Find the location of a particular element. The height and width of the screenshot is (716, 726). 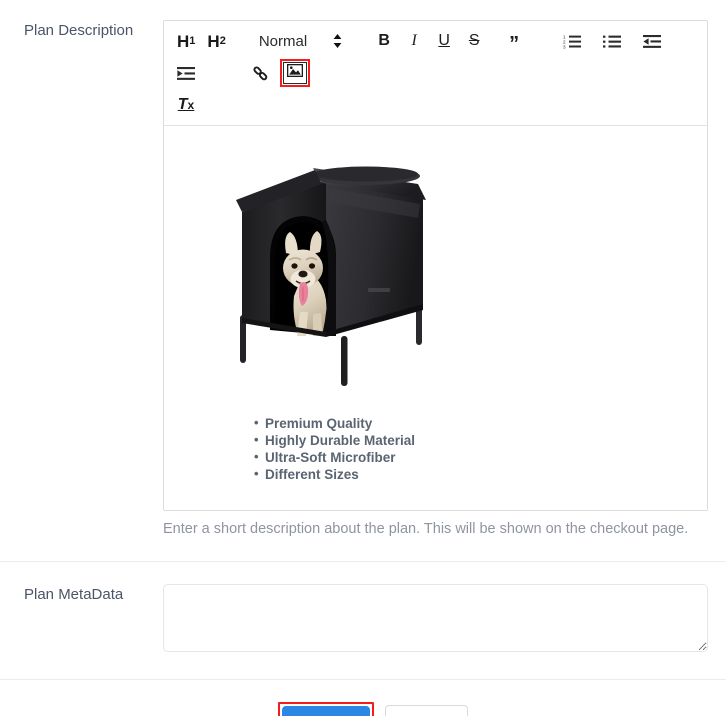

heading2-sub: 2 is located at coordinates (222, 40).